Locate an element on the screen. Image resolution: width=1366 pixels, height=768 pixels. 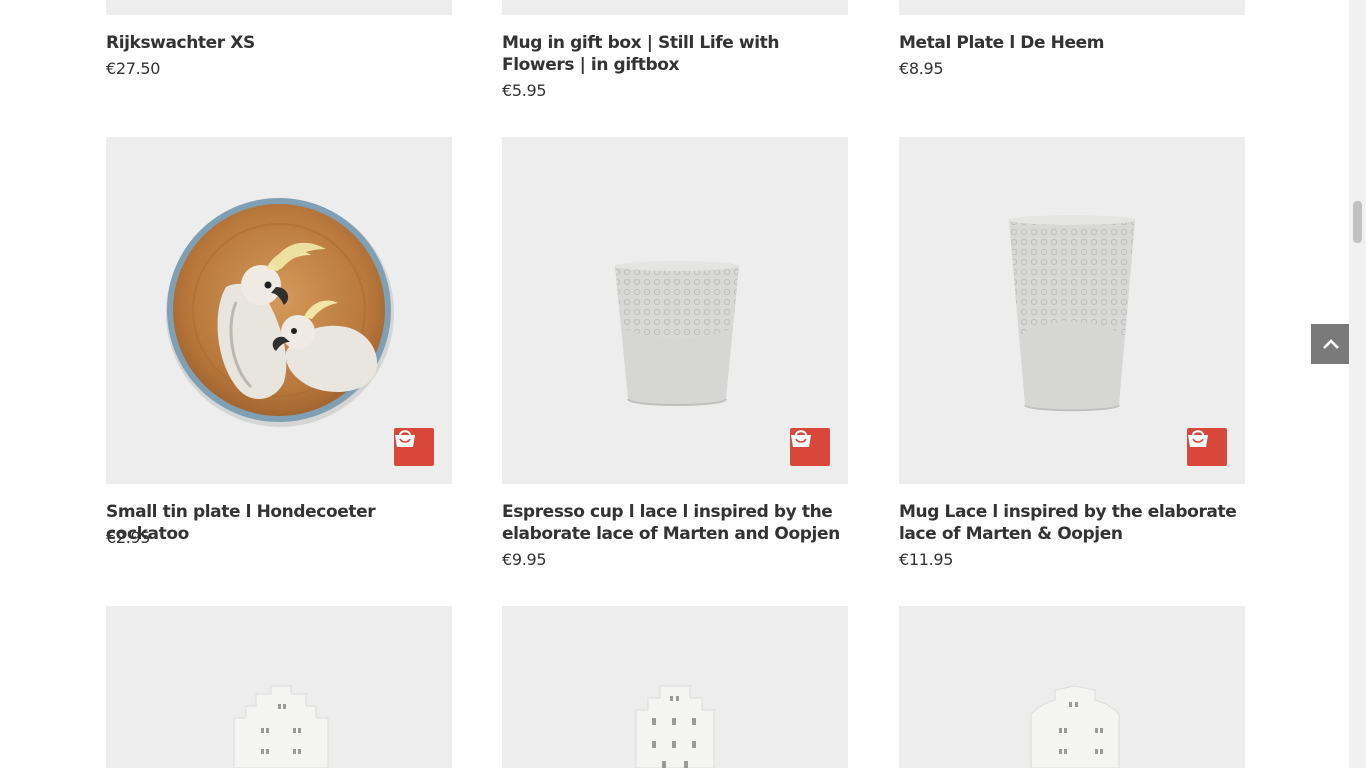
product-price: €2.95 is located at coordinates (128, 537).